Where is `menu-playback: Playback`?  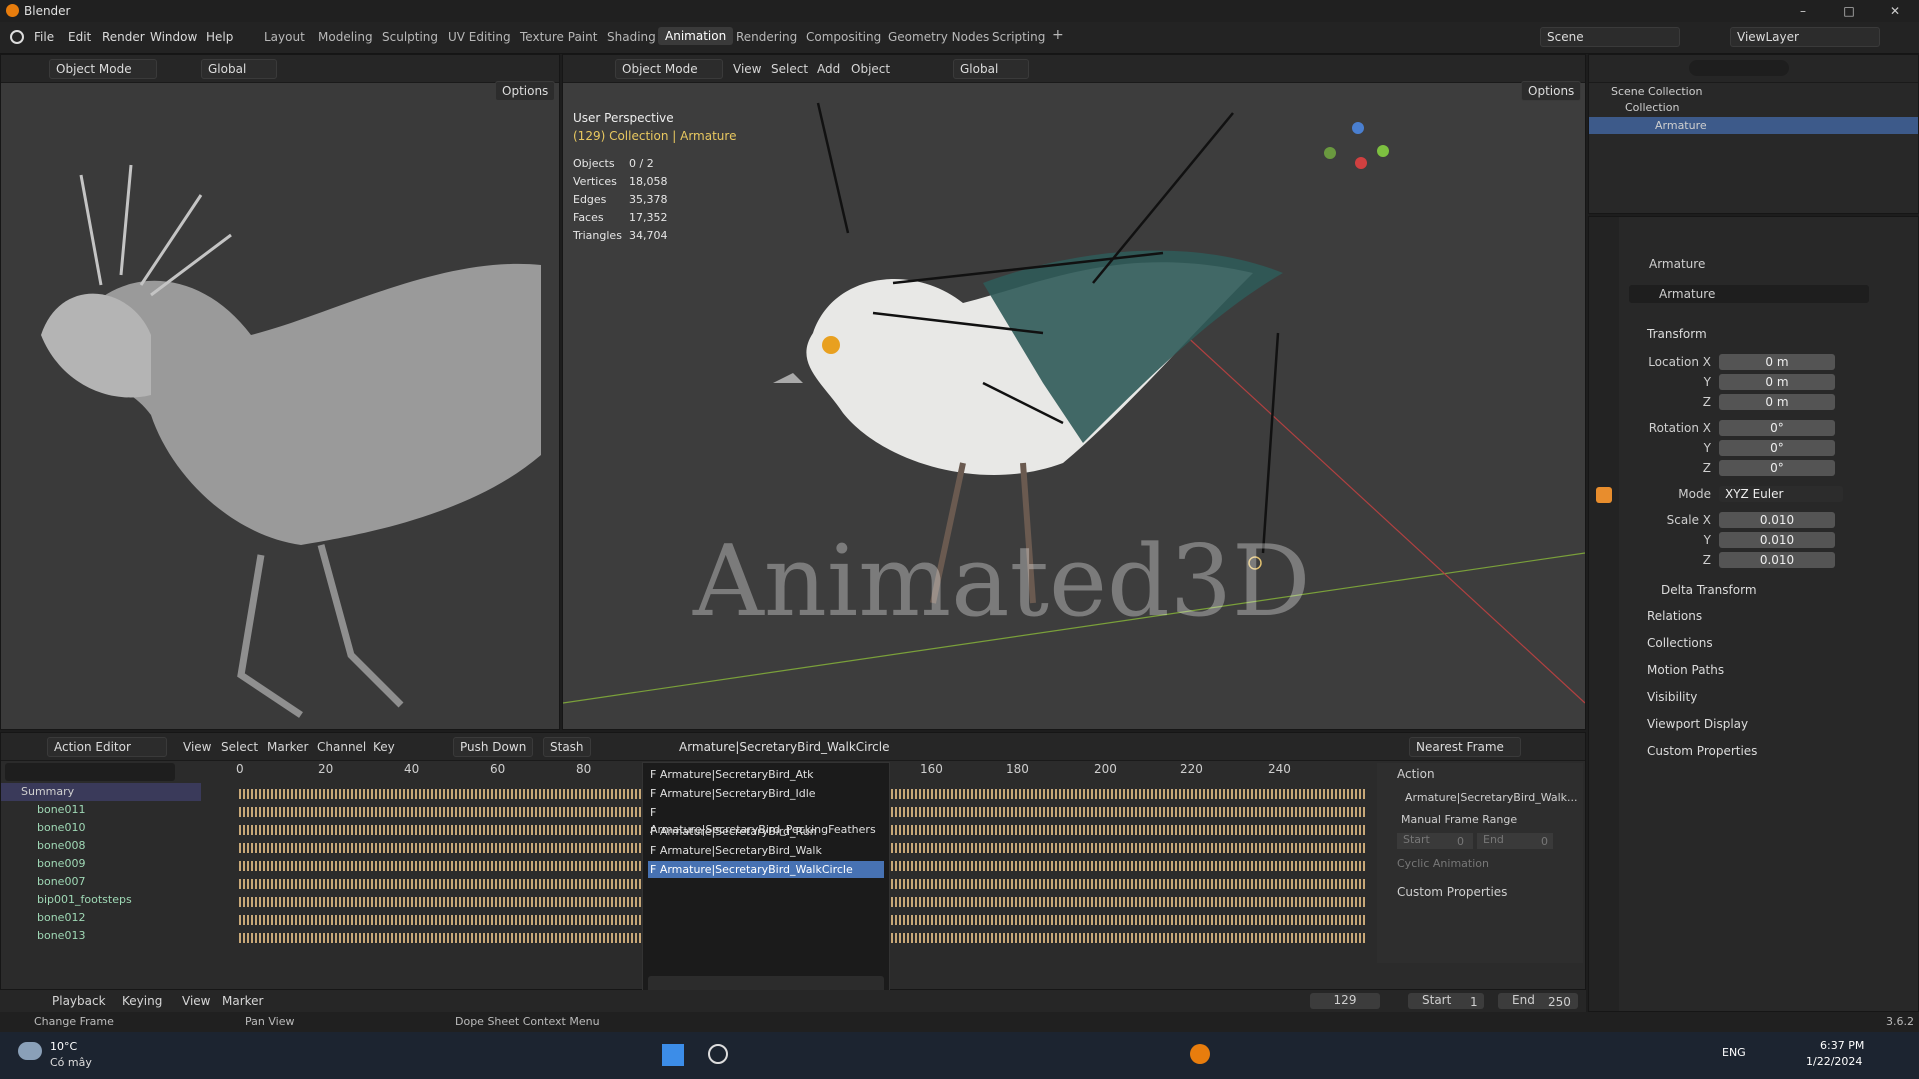 menu-playback: Playback is located at coordinates (79, 1001).